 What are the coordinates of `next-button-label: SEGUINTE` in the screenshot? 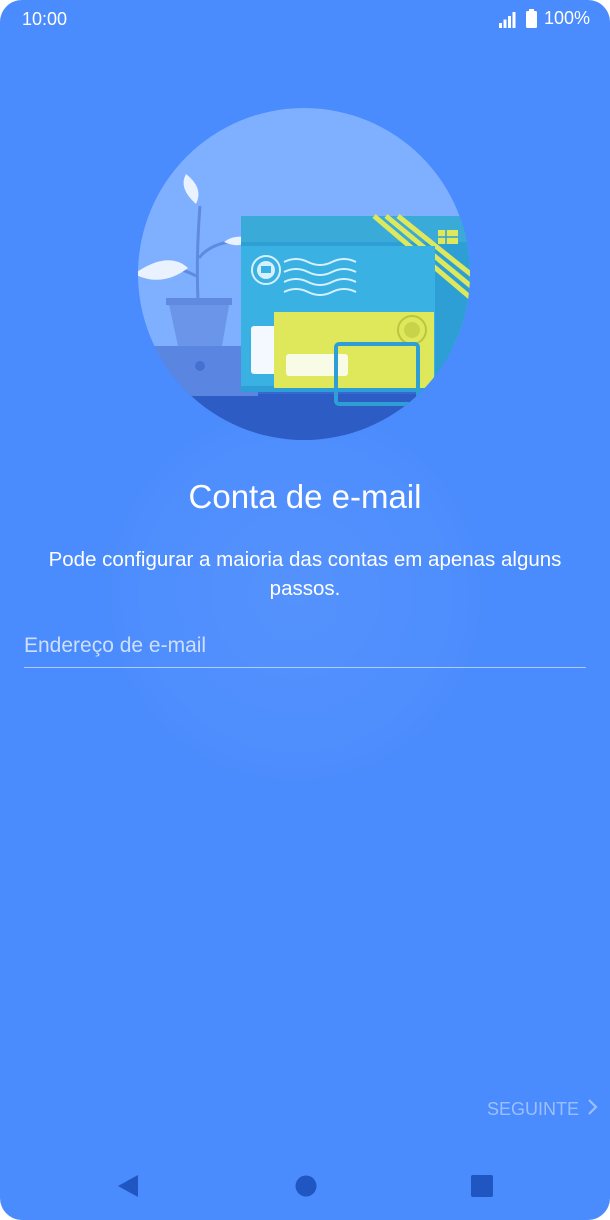 It's located at (532, 1109).